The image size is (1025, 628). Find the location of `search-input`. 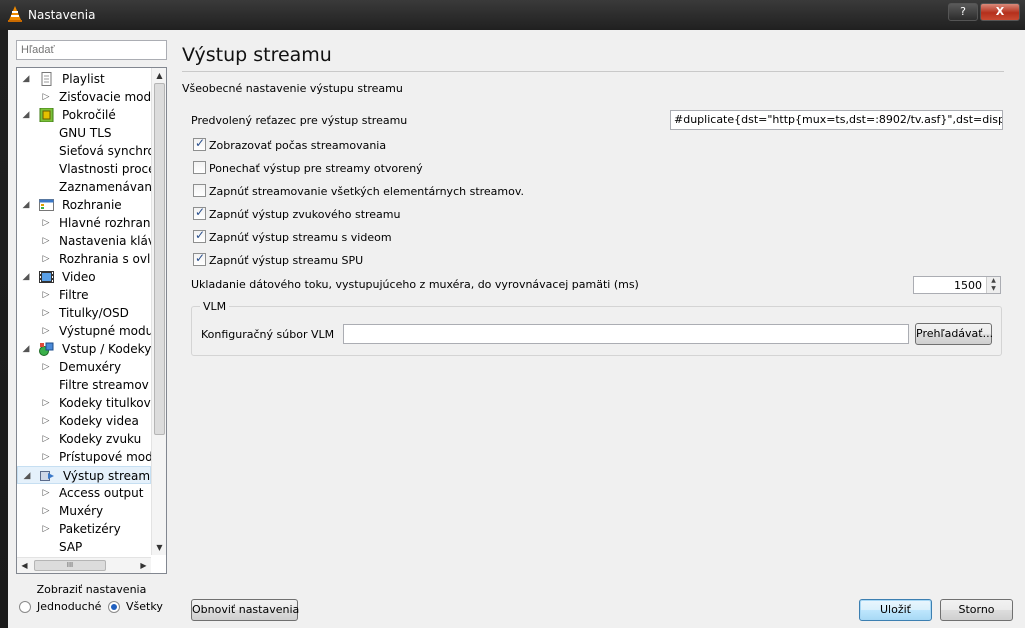

search-input is located at coordinates (91, 50).